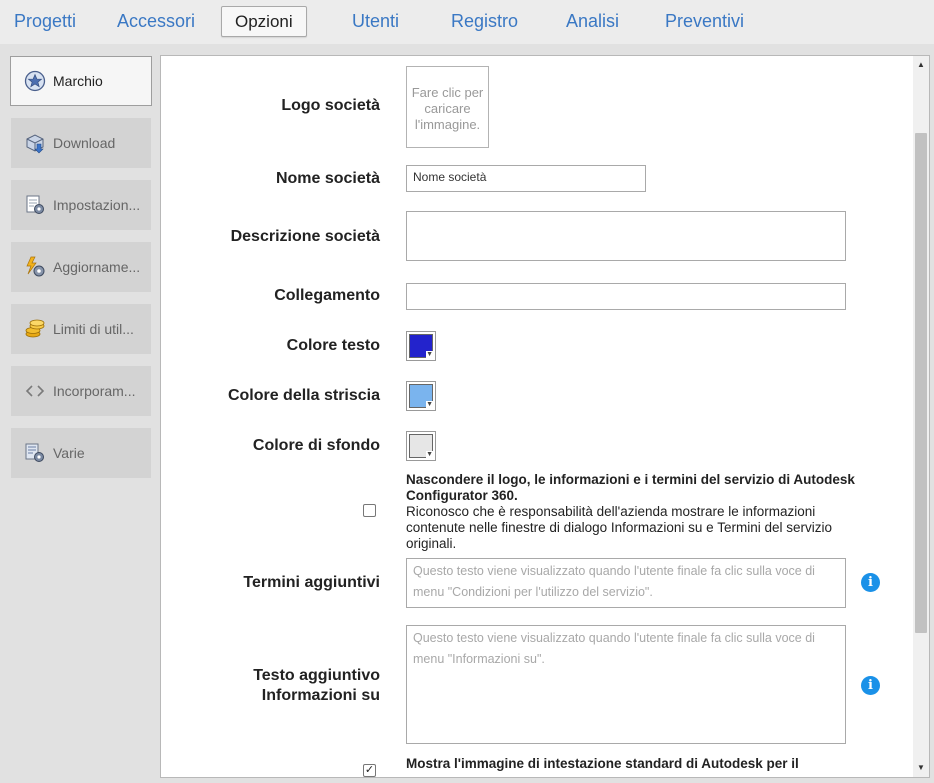  What do you see at coordinates (69, 453) in the screenshot?
I see `sidebar-item-label: Varie` at bounding box center [69, 453].